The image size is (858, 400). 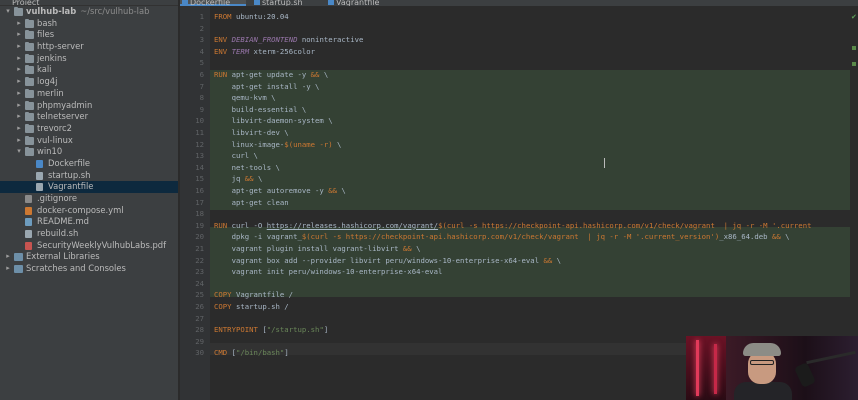 I want to click on presenter-glasses, so click(x=762, y=362).